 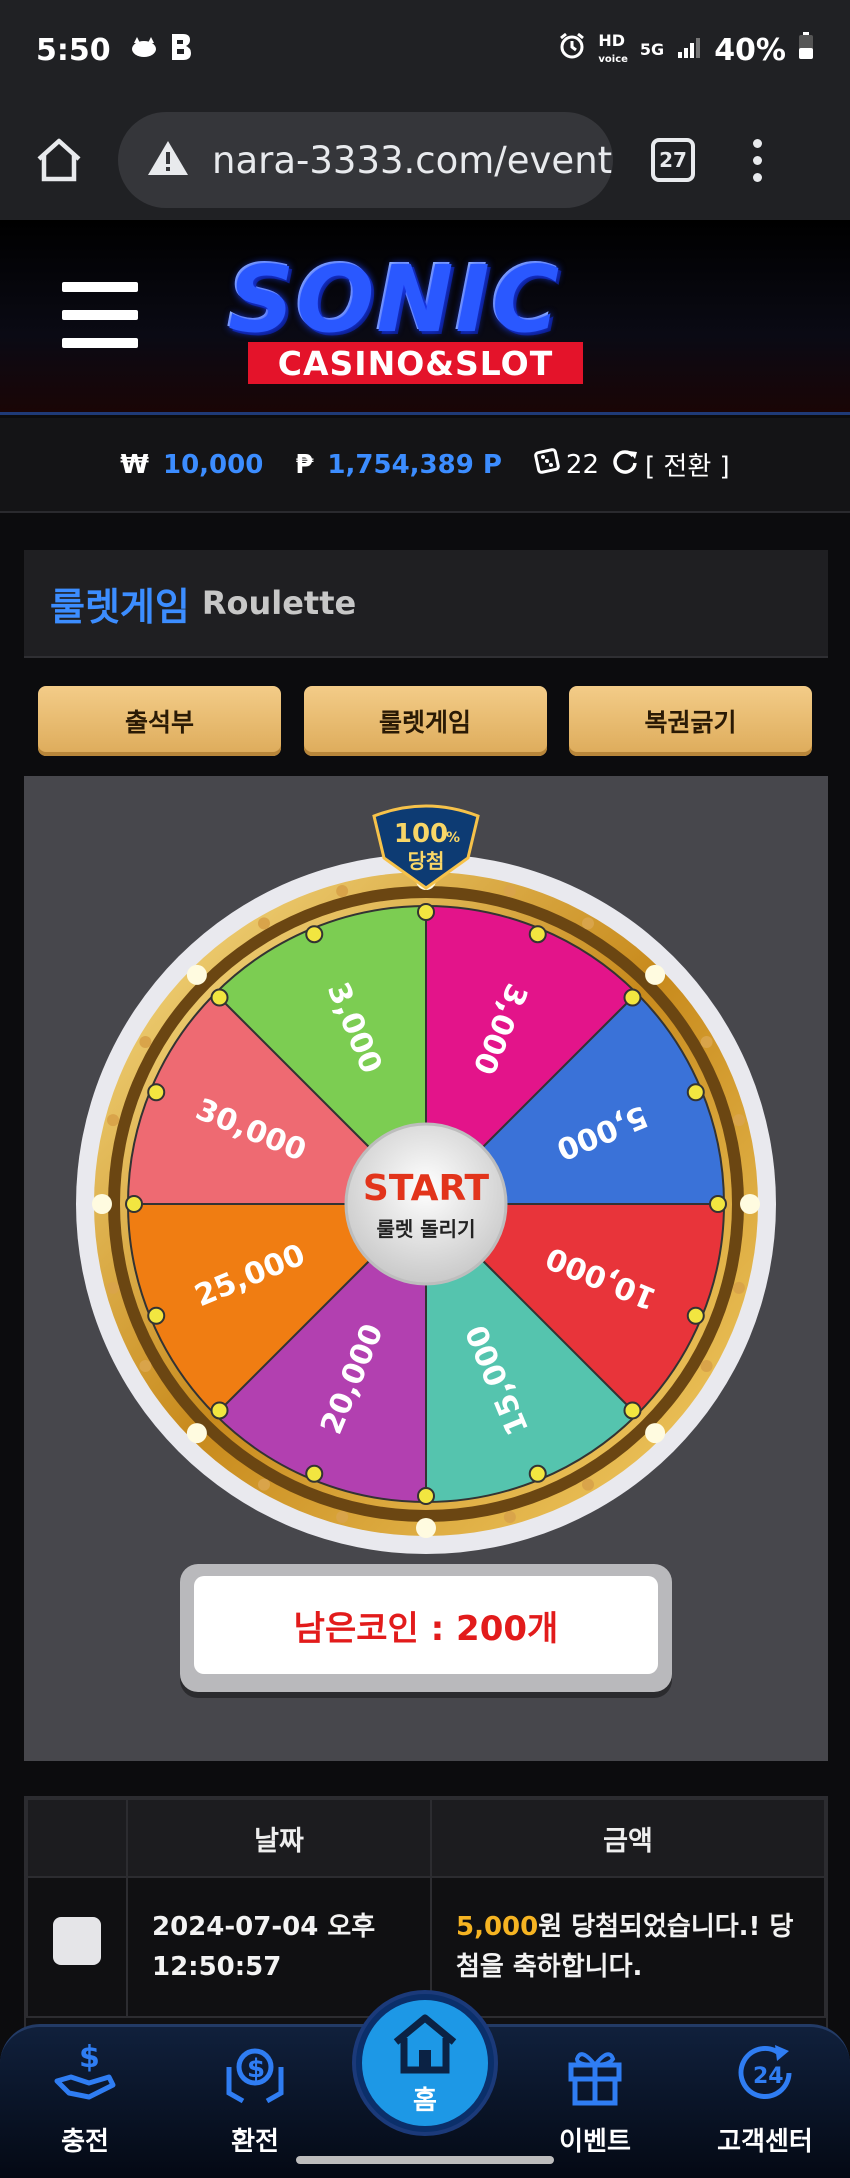 What do you see at coordinates (412, 160) in the screenshot?
I see `url-text: nara-3333.com/event_` at bounding box center [412, 160].